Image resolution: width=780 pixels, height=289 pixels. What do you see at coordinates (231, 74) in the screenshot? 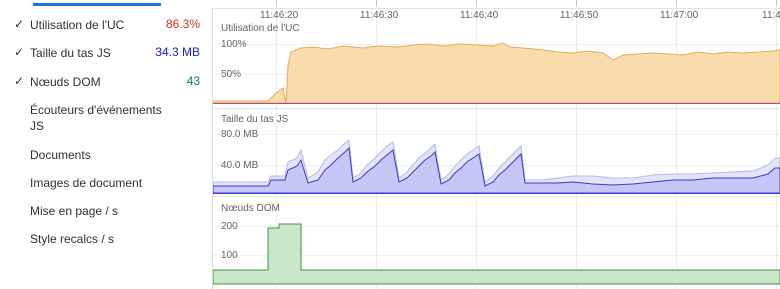
I see `pane-tick: 50%` at bounding box center [231, 74].